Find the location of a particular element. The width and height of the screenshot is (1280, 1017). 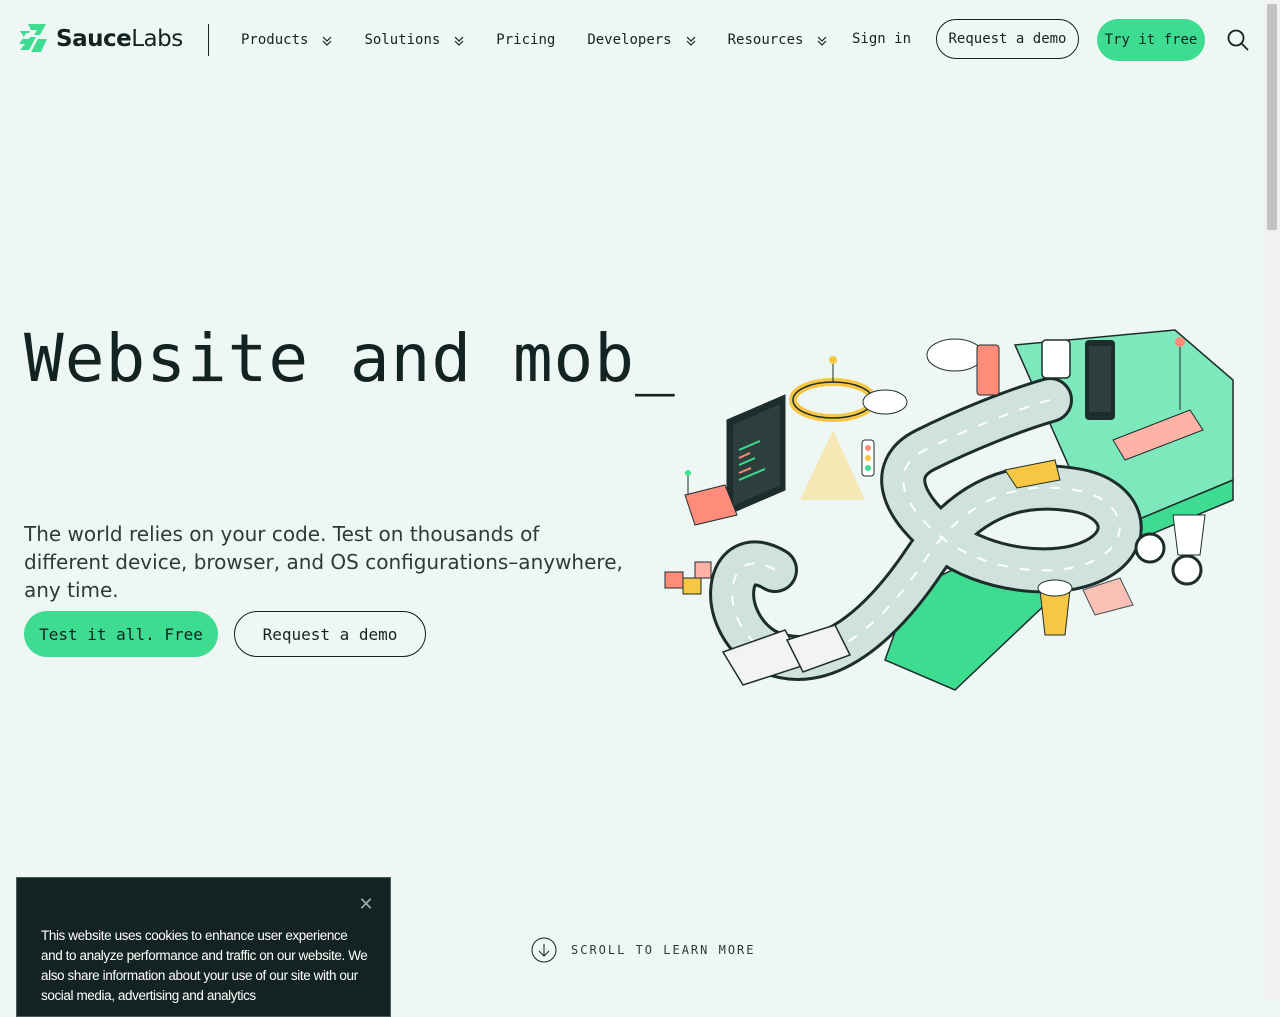

scroll-hint-label: SCROLL TO LEARN MORE is located at coordinates (663, 950).